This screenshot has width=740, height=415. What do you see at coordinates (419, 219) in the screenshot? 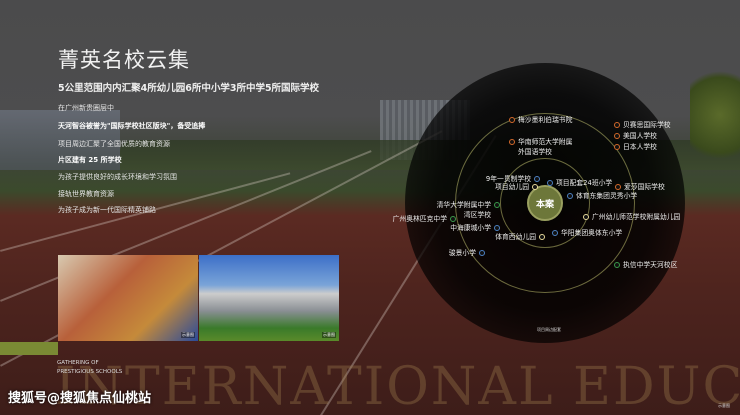
I see `school-name: 广州奥林匹克中学` at bounding box center [419, 219].